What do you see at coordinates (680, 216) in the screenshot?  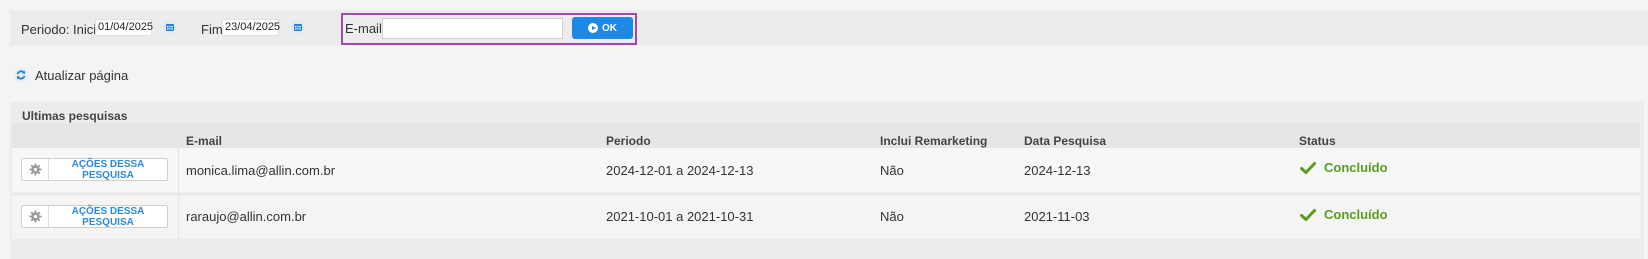 I see `row-periodo: 2021-10-01 a 2021-10-31` at bounding box center [680, 216].